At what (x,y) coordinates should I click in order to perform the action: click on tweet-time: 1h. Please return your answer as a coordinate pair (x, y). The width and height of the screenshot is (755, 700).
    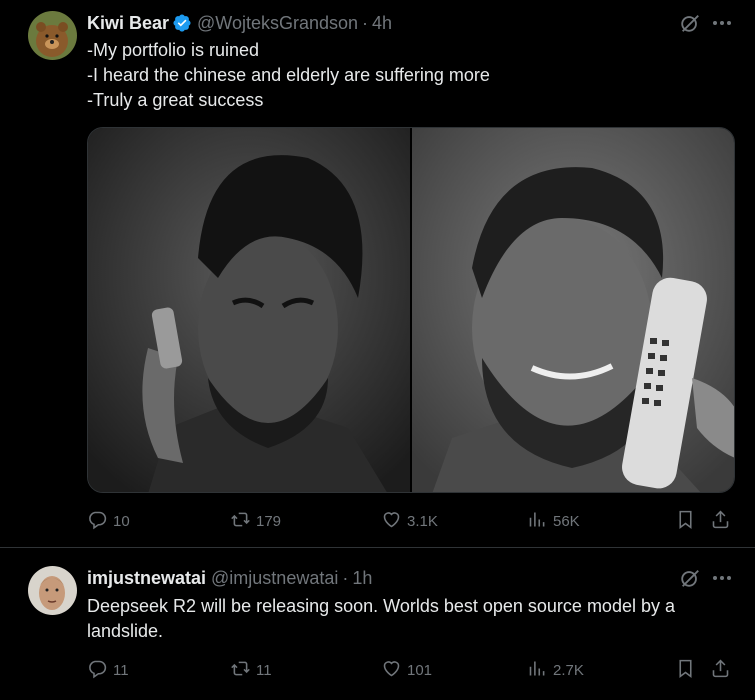
    Looking at the image, I should click on (362, 578).